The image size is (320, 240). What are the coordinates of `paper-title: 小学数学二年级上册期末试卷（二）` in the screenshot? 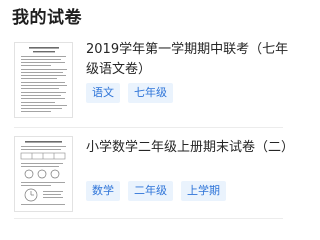 It's located at (190, 148).